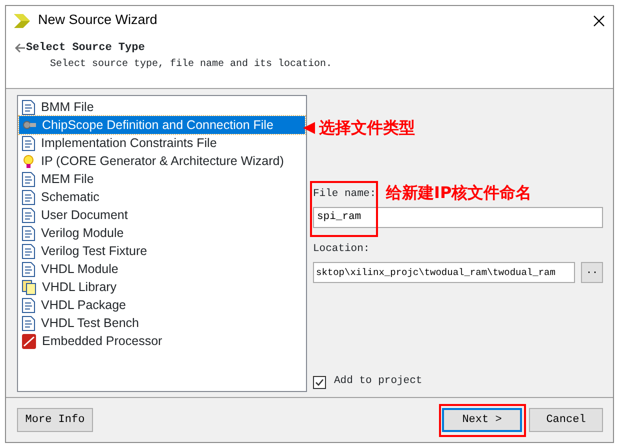  I want to click on checkbox, so click(319, 382).